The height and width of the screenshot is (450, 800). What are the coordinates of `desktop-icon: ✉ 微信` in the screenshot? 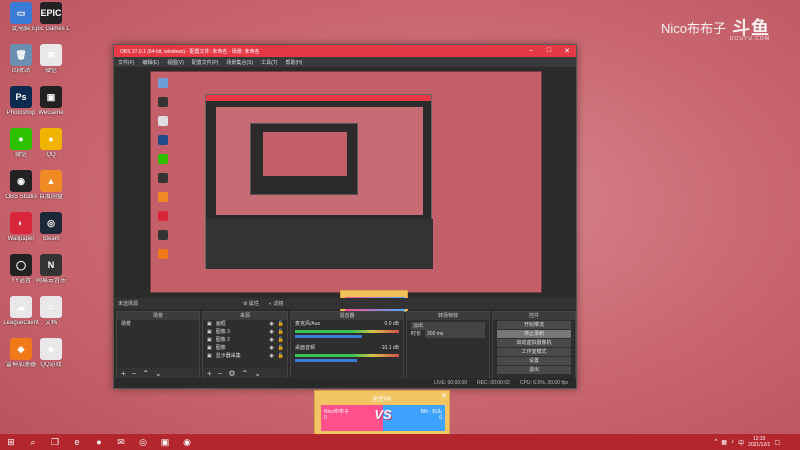 It's located at (51, 59).